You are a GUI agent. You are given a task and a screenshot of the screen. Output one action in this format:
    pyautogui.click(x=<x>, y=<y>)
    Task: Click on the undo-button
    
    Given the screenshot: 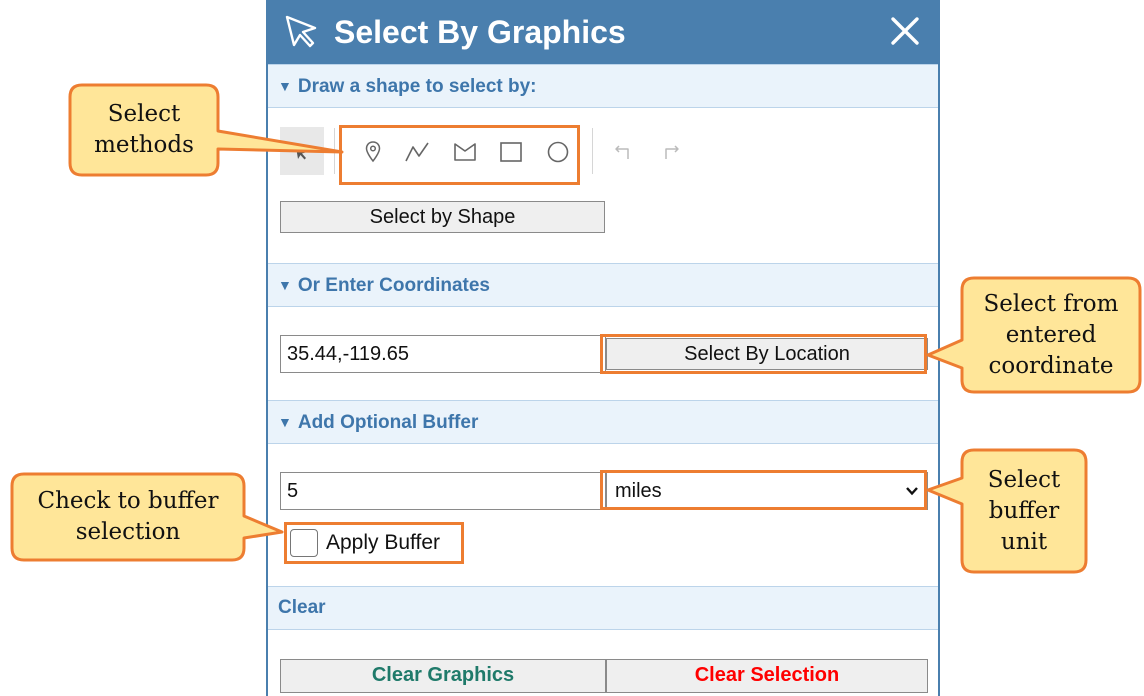 What is the action you would take?
    pyautogui.click(x=623, y=152)
    